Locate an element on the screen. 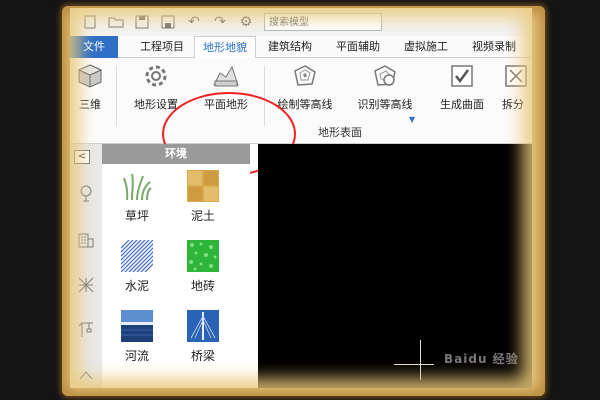 This screenshot has height=400, width=600. collapse-panel-button: < is located at coordinates (82, 157).